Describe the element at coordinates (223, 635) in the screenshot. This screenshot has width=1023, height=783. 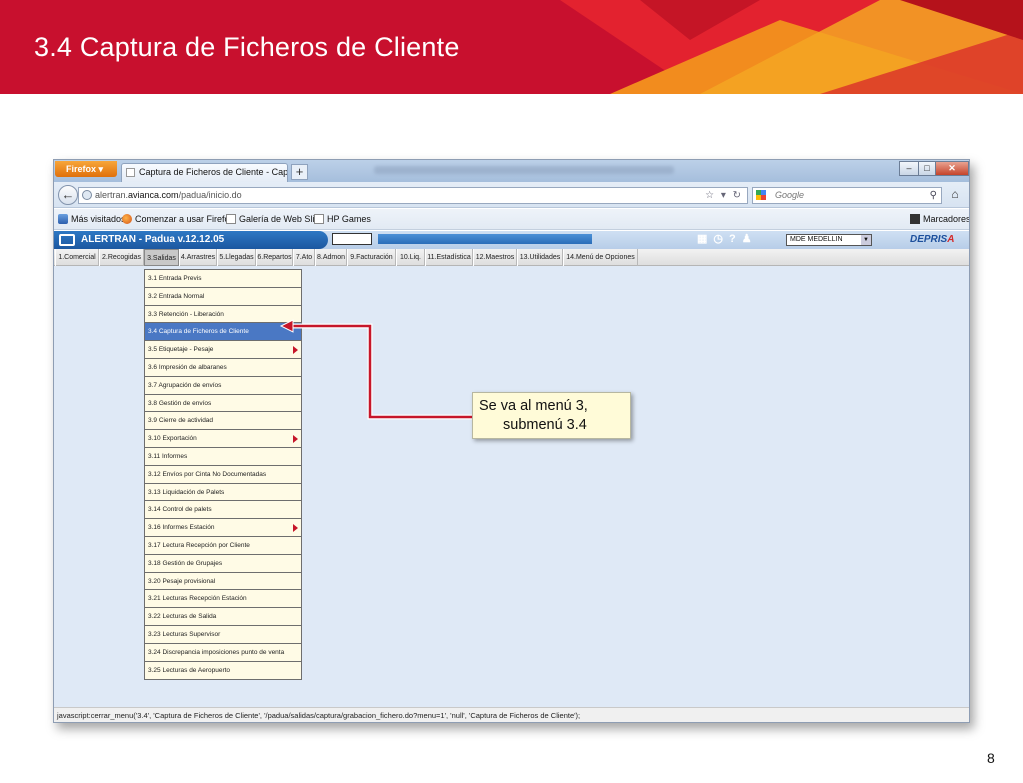
I see `submenu-item: 3.23 Lecturas Supervisor` at that location.